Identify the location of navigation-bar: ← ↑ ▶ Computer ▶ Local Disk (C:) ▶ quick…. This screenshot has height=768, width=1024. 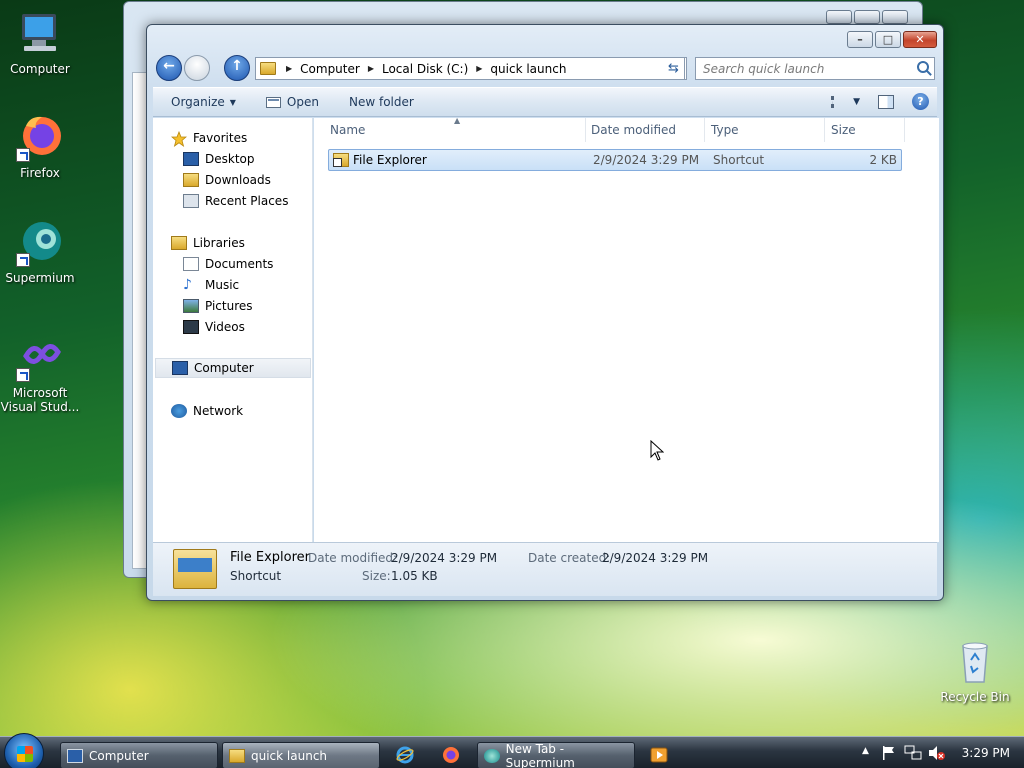
(545, 69).